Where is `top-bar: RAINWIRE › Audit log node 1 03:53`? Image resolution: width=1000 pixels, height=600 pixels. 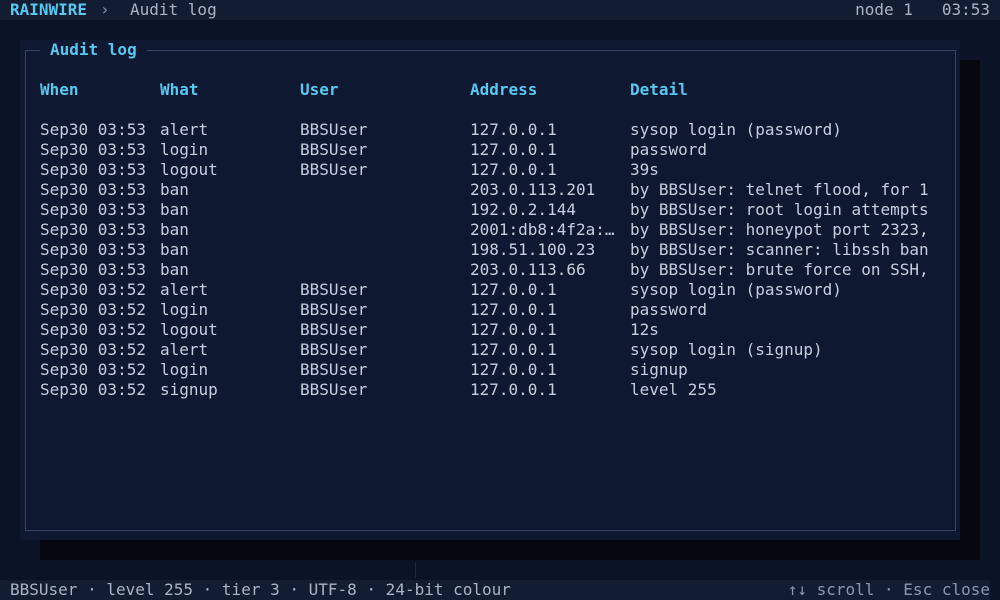 top-bar: RAINWIRE › Audit log node 1 03:53 is located at coordinates (500, 10).